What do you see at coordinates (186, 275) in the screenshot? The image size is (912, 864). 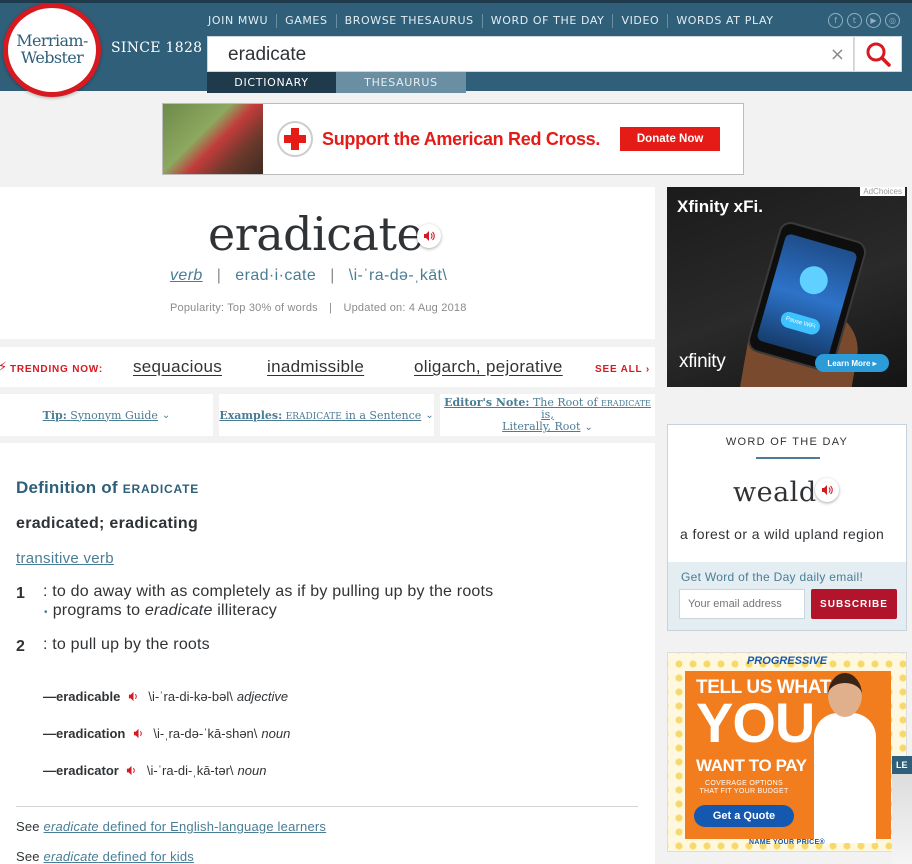 I see `part-of-speech-link: verb` at bounding box center [186, 275].